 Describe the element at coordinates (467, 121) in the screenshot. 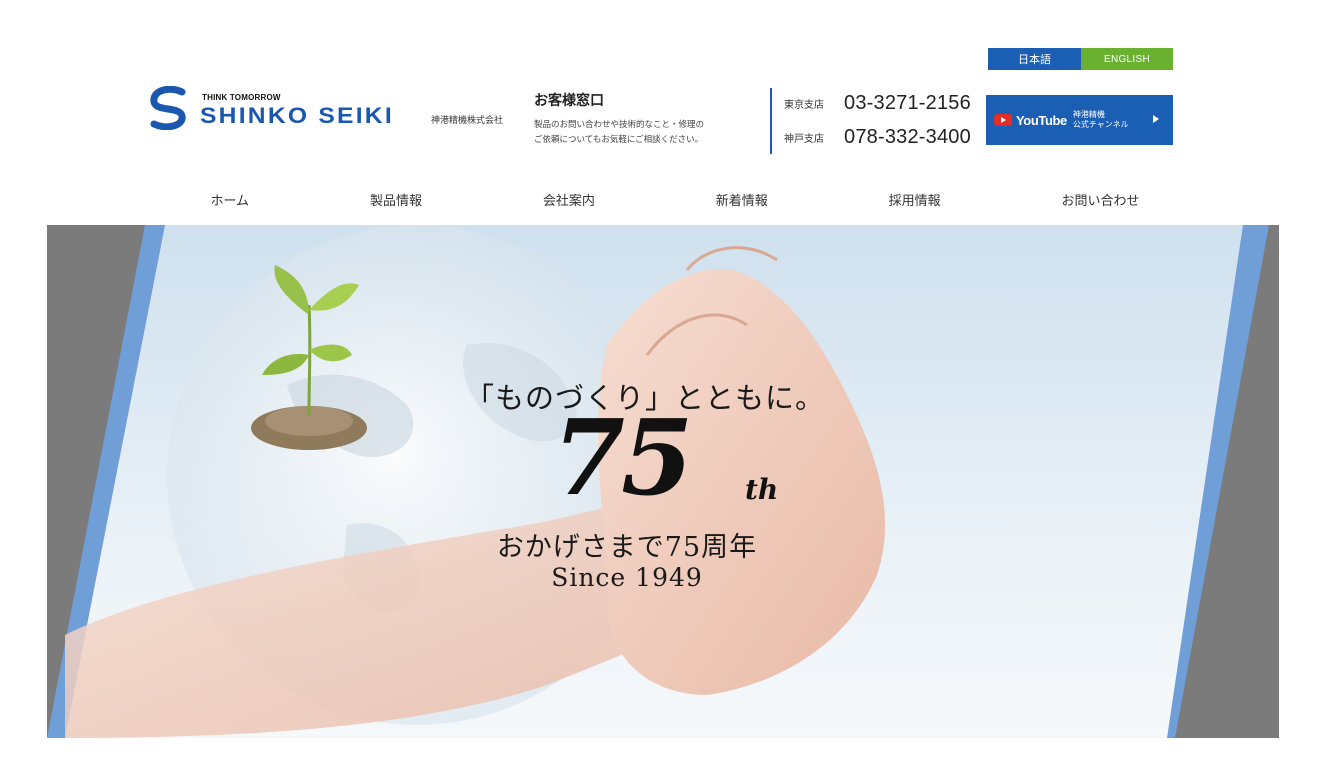

I see `logo-company-jp: 神港精機株式会社` at that location.